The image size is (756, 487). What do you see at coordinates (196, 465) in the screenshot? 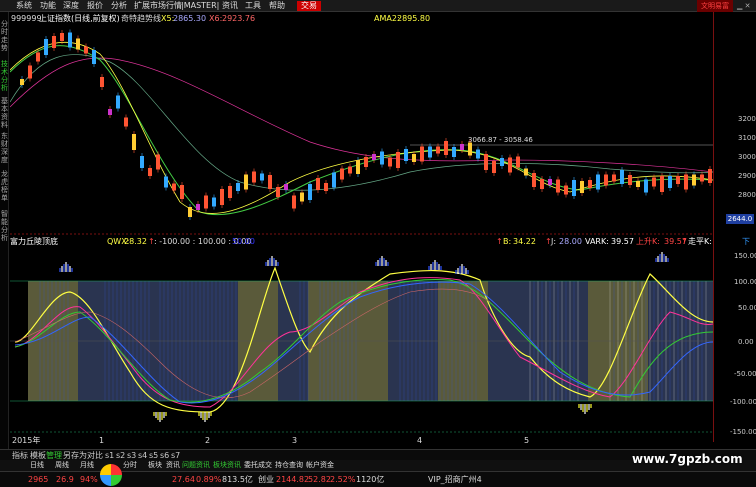
I see `tab-issue-news: 问题资讯` at bounding box center [196, 465].